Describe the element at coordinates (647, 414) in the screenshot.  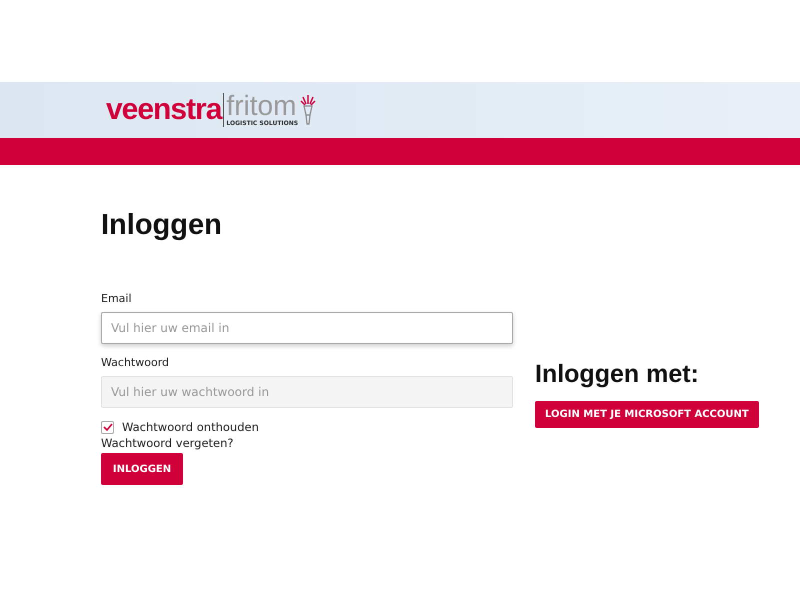
I see `microsoft-login-button: LOGIN MET JE MICROSOFT ACCOUNT` at that location.